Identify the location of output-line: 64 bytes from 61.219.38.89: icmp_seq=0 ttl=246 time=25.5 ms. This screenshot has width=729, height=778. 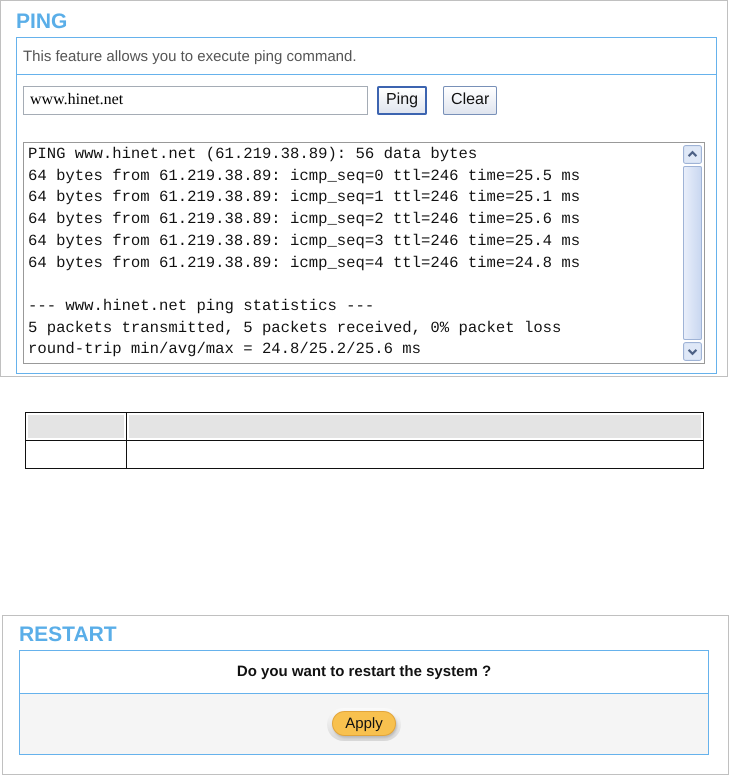
(305, 176).